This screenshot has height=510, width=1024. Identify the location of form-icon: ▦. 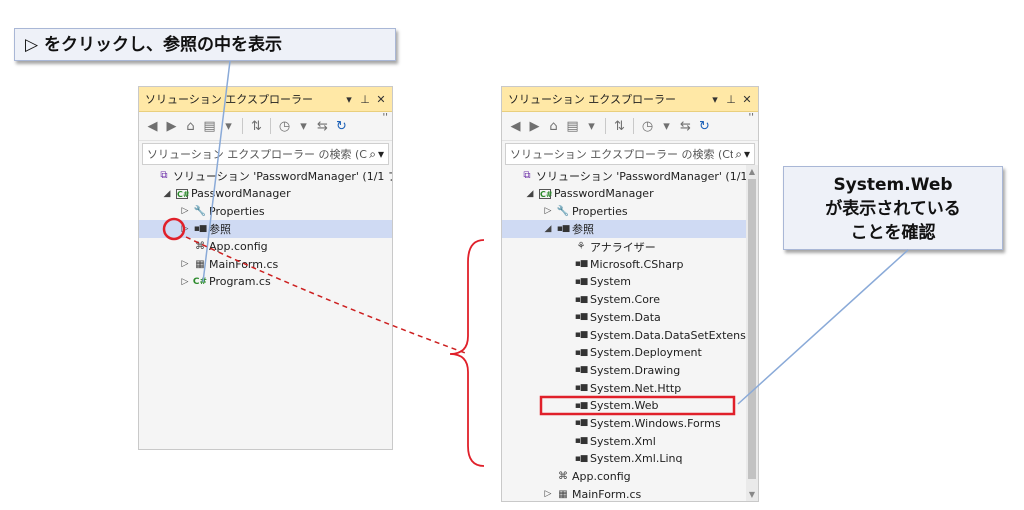
(200, 264).